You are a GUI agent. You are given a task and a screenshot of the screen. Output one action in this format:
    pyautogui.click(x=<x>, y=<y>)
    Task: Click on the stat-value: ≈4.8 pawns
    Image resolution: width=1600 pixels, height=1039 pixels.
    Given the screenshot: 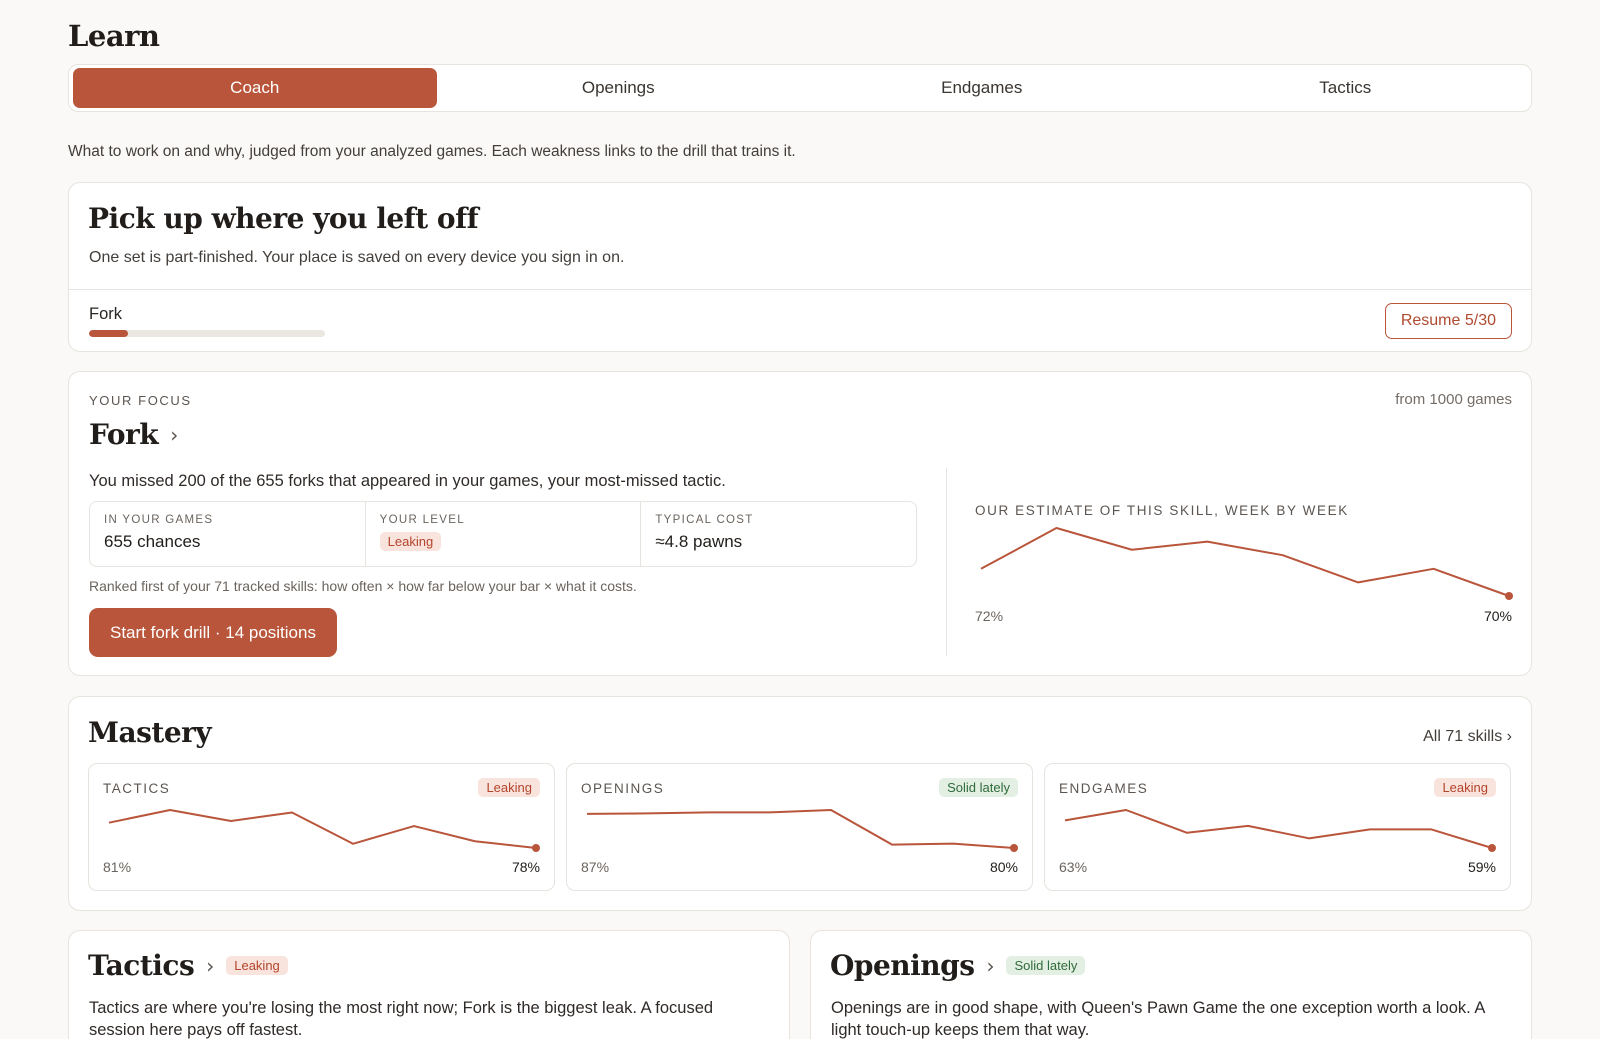 What is the action you would take?
    pyautogui.click(x=699, y=541)
    